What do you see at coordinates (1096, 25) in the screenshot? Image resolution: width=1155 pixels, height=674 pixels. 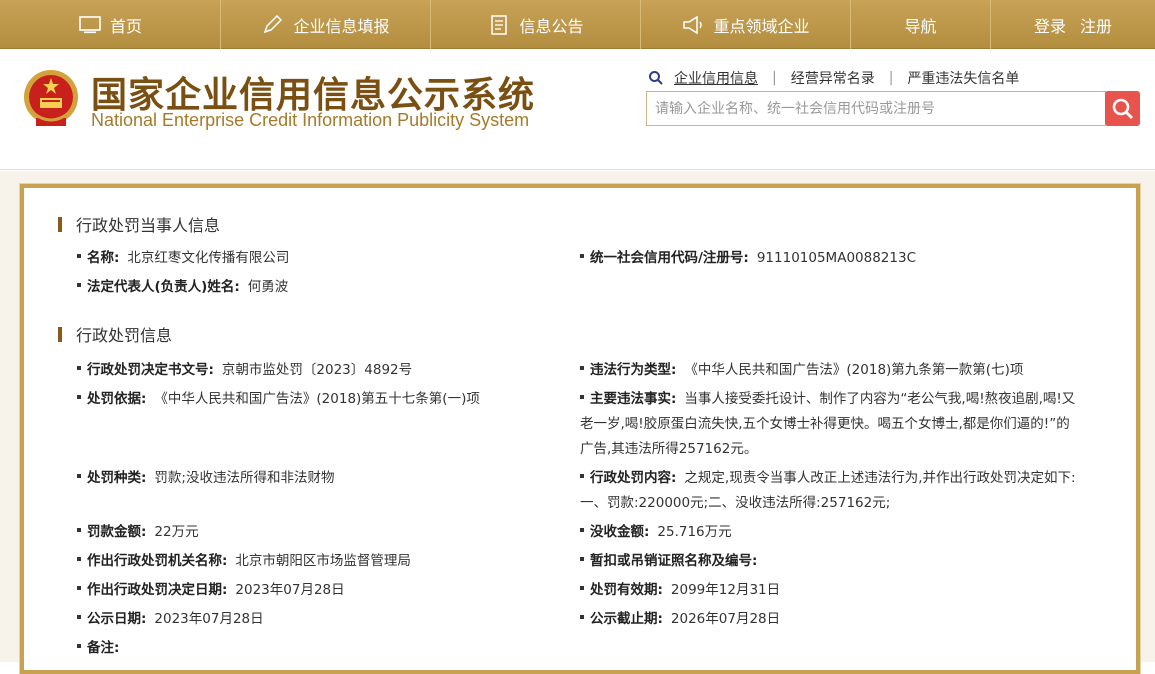 I see `register-link: 注册` at bounding box center [1096, 25].